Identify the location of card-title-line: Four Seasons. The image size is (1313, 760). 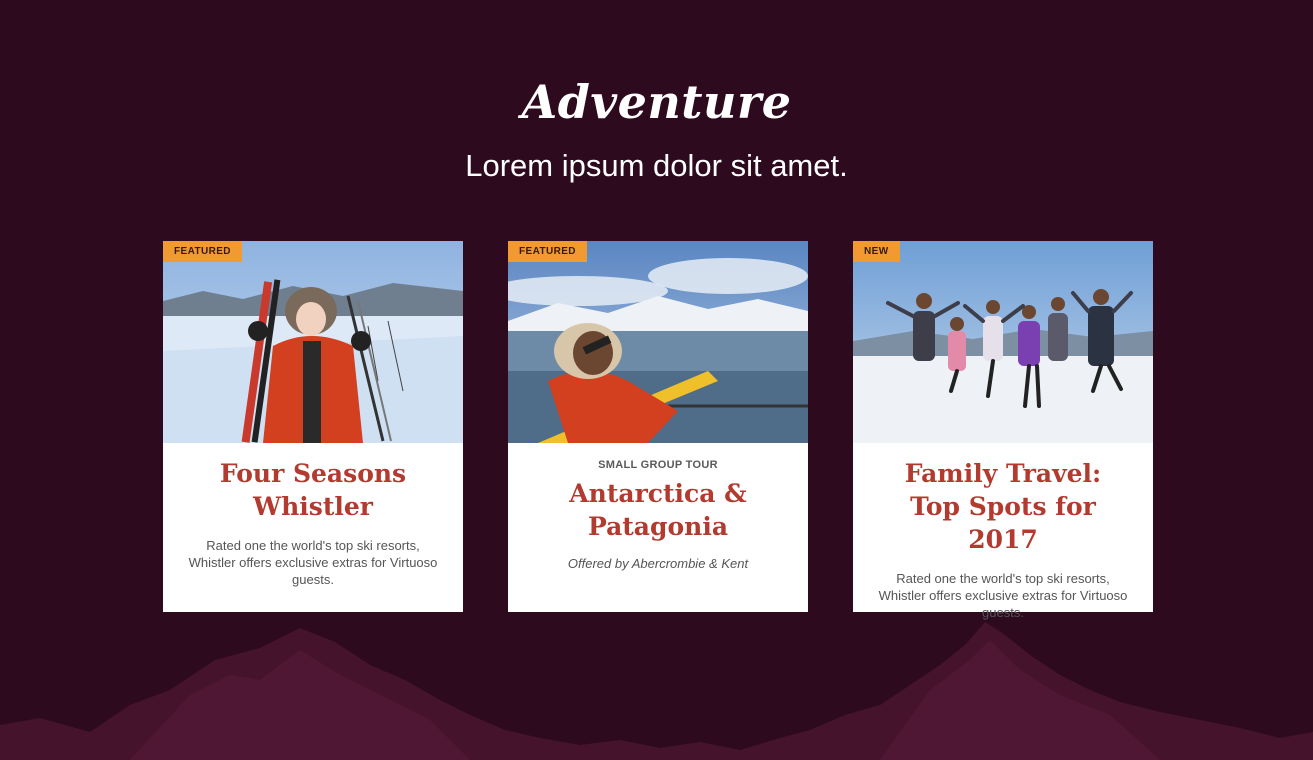
(313, 473).